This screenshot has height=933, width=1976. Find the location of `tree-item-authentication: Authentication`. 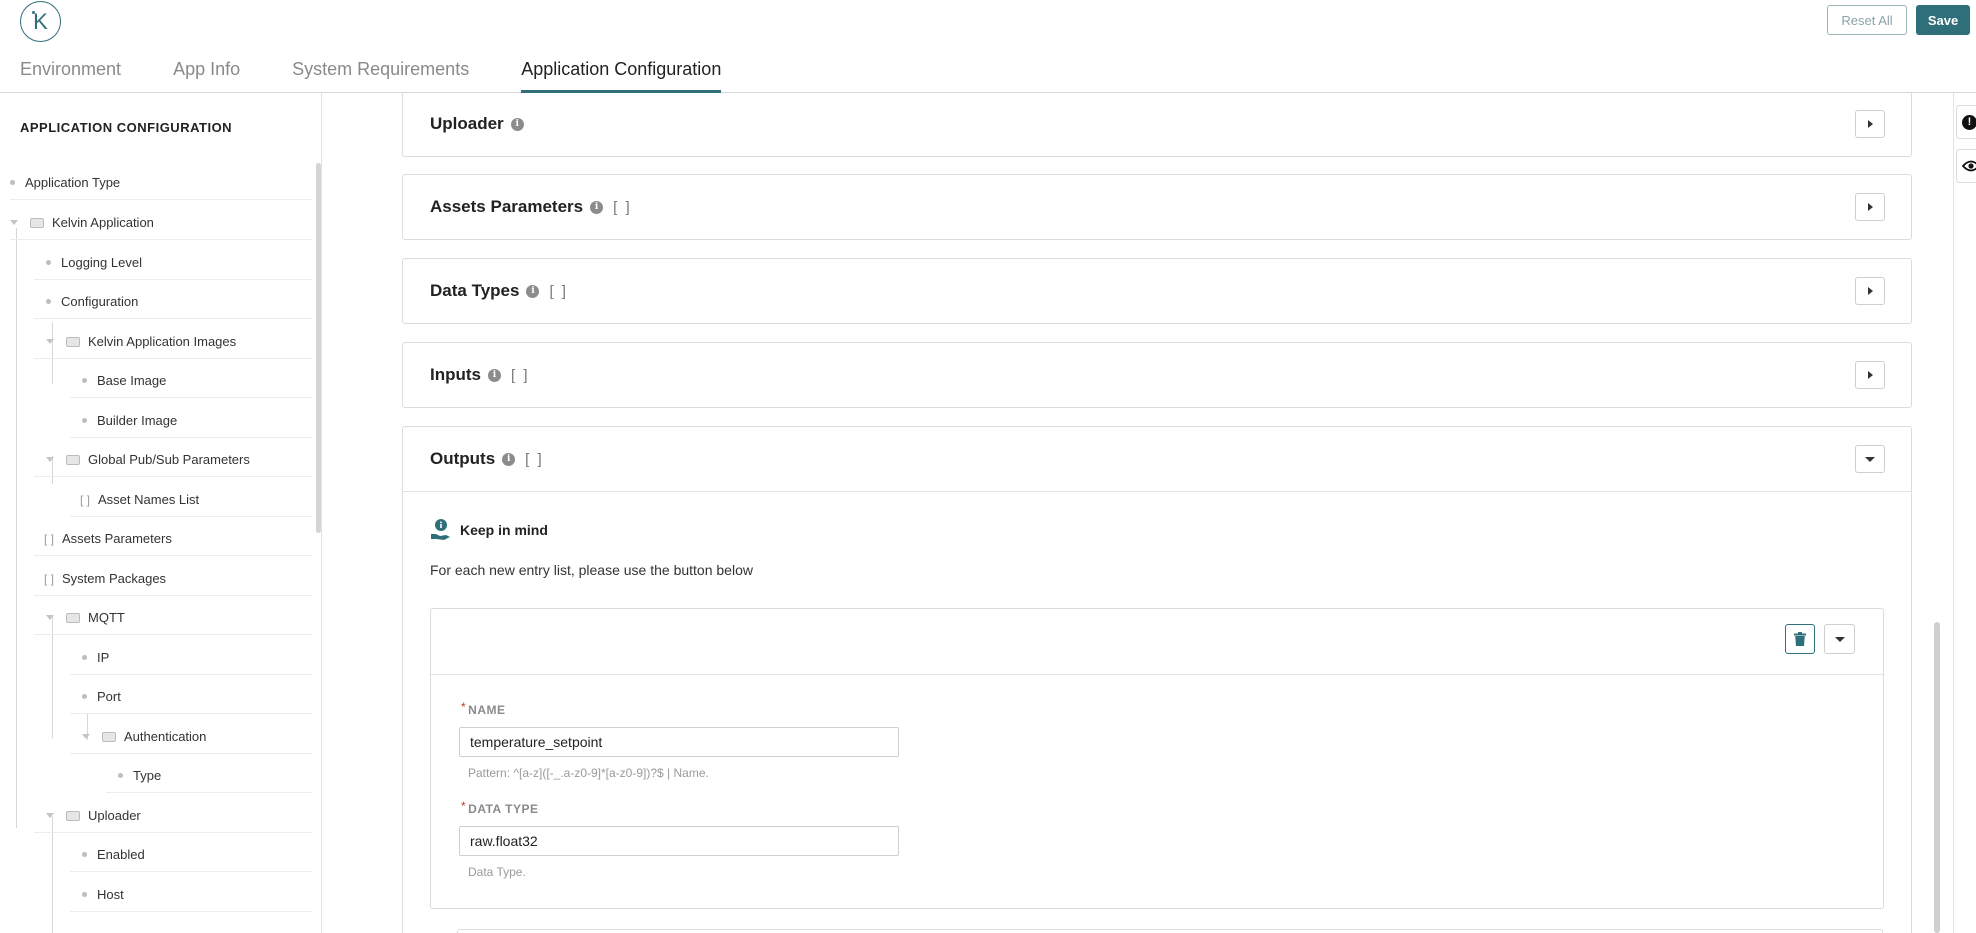

tree-item-authentication: Authentication is located at coordinates (191, 737).